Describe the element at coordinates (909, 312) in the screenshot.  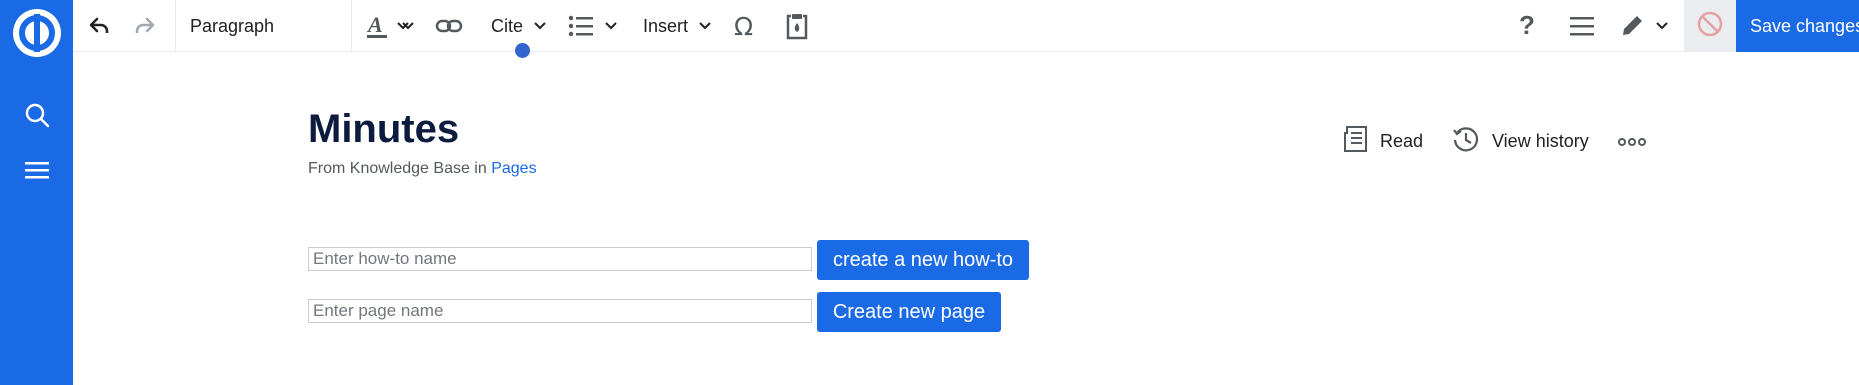
I see `create-page-button: Create new page` at that location.